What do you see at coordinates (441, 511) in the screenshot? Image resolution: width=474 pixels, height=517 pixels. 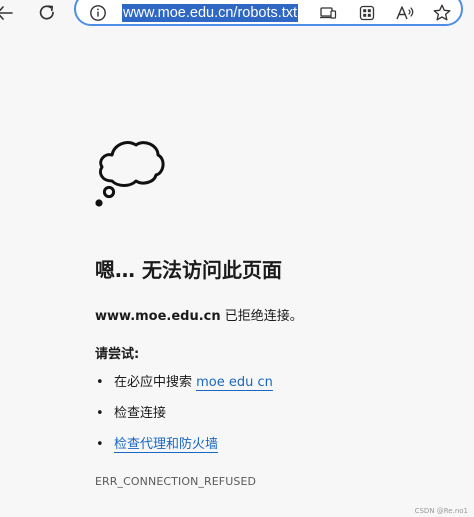 I see `watermark: CSDN @Re.no1` at bounding box center [441, 511].